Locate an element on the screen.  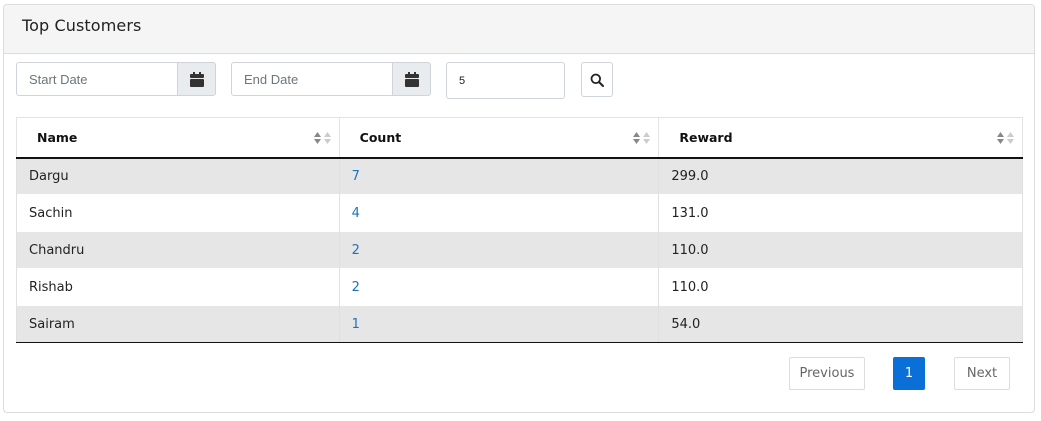
table-row: Rishab 2 110.0 is located at coordinates (519, 287).